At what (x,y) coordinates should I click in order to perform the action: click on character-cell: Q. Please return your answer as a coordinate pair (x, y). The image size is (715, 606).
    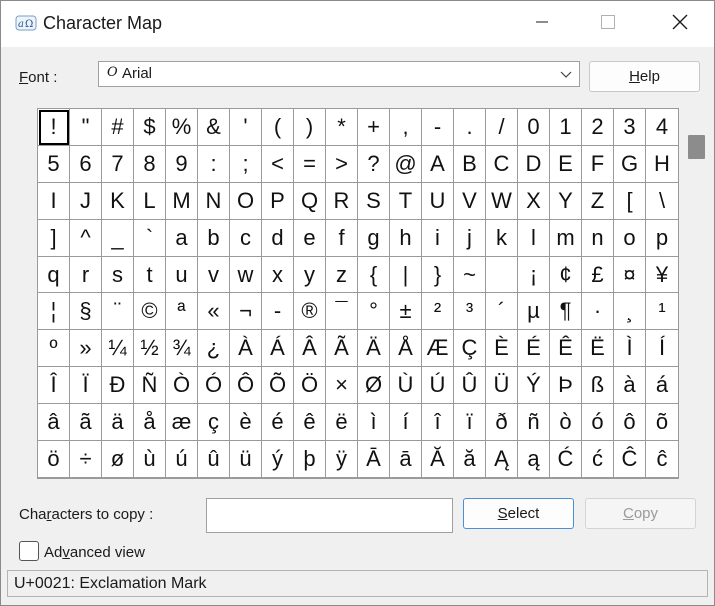
    Looking at the image, I should click on (310, 201).